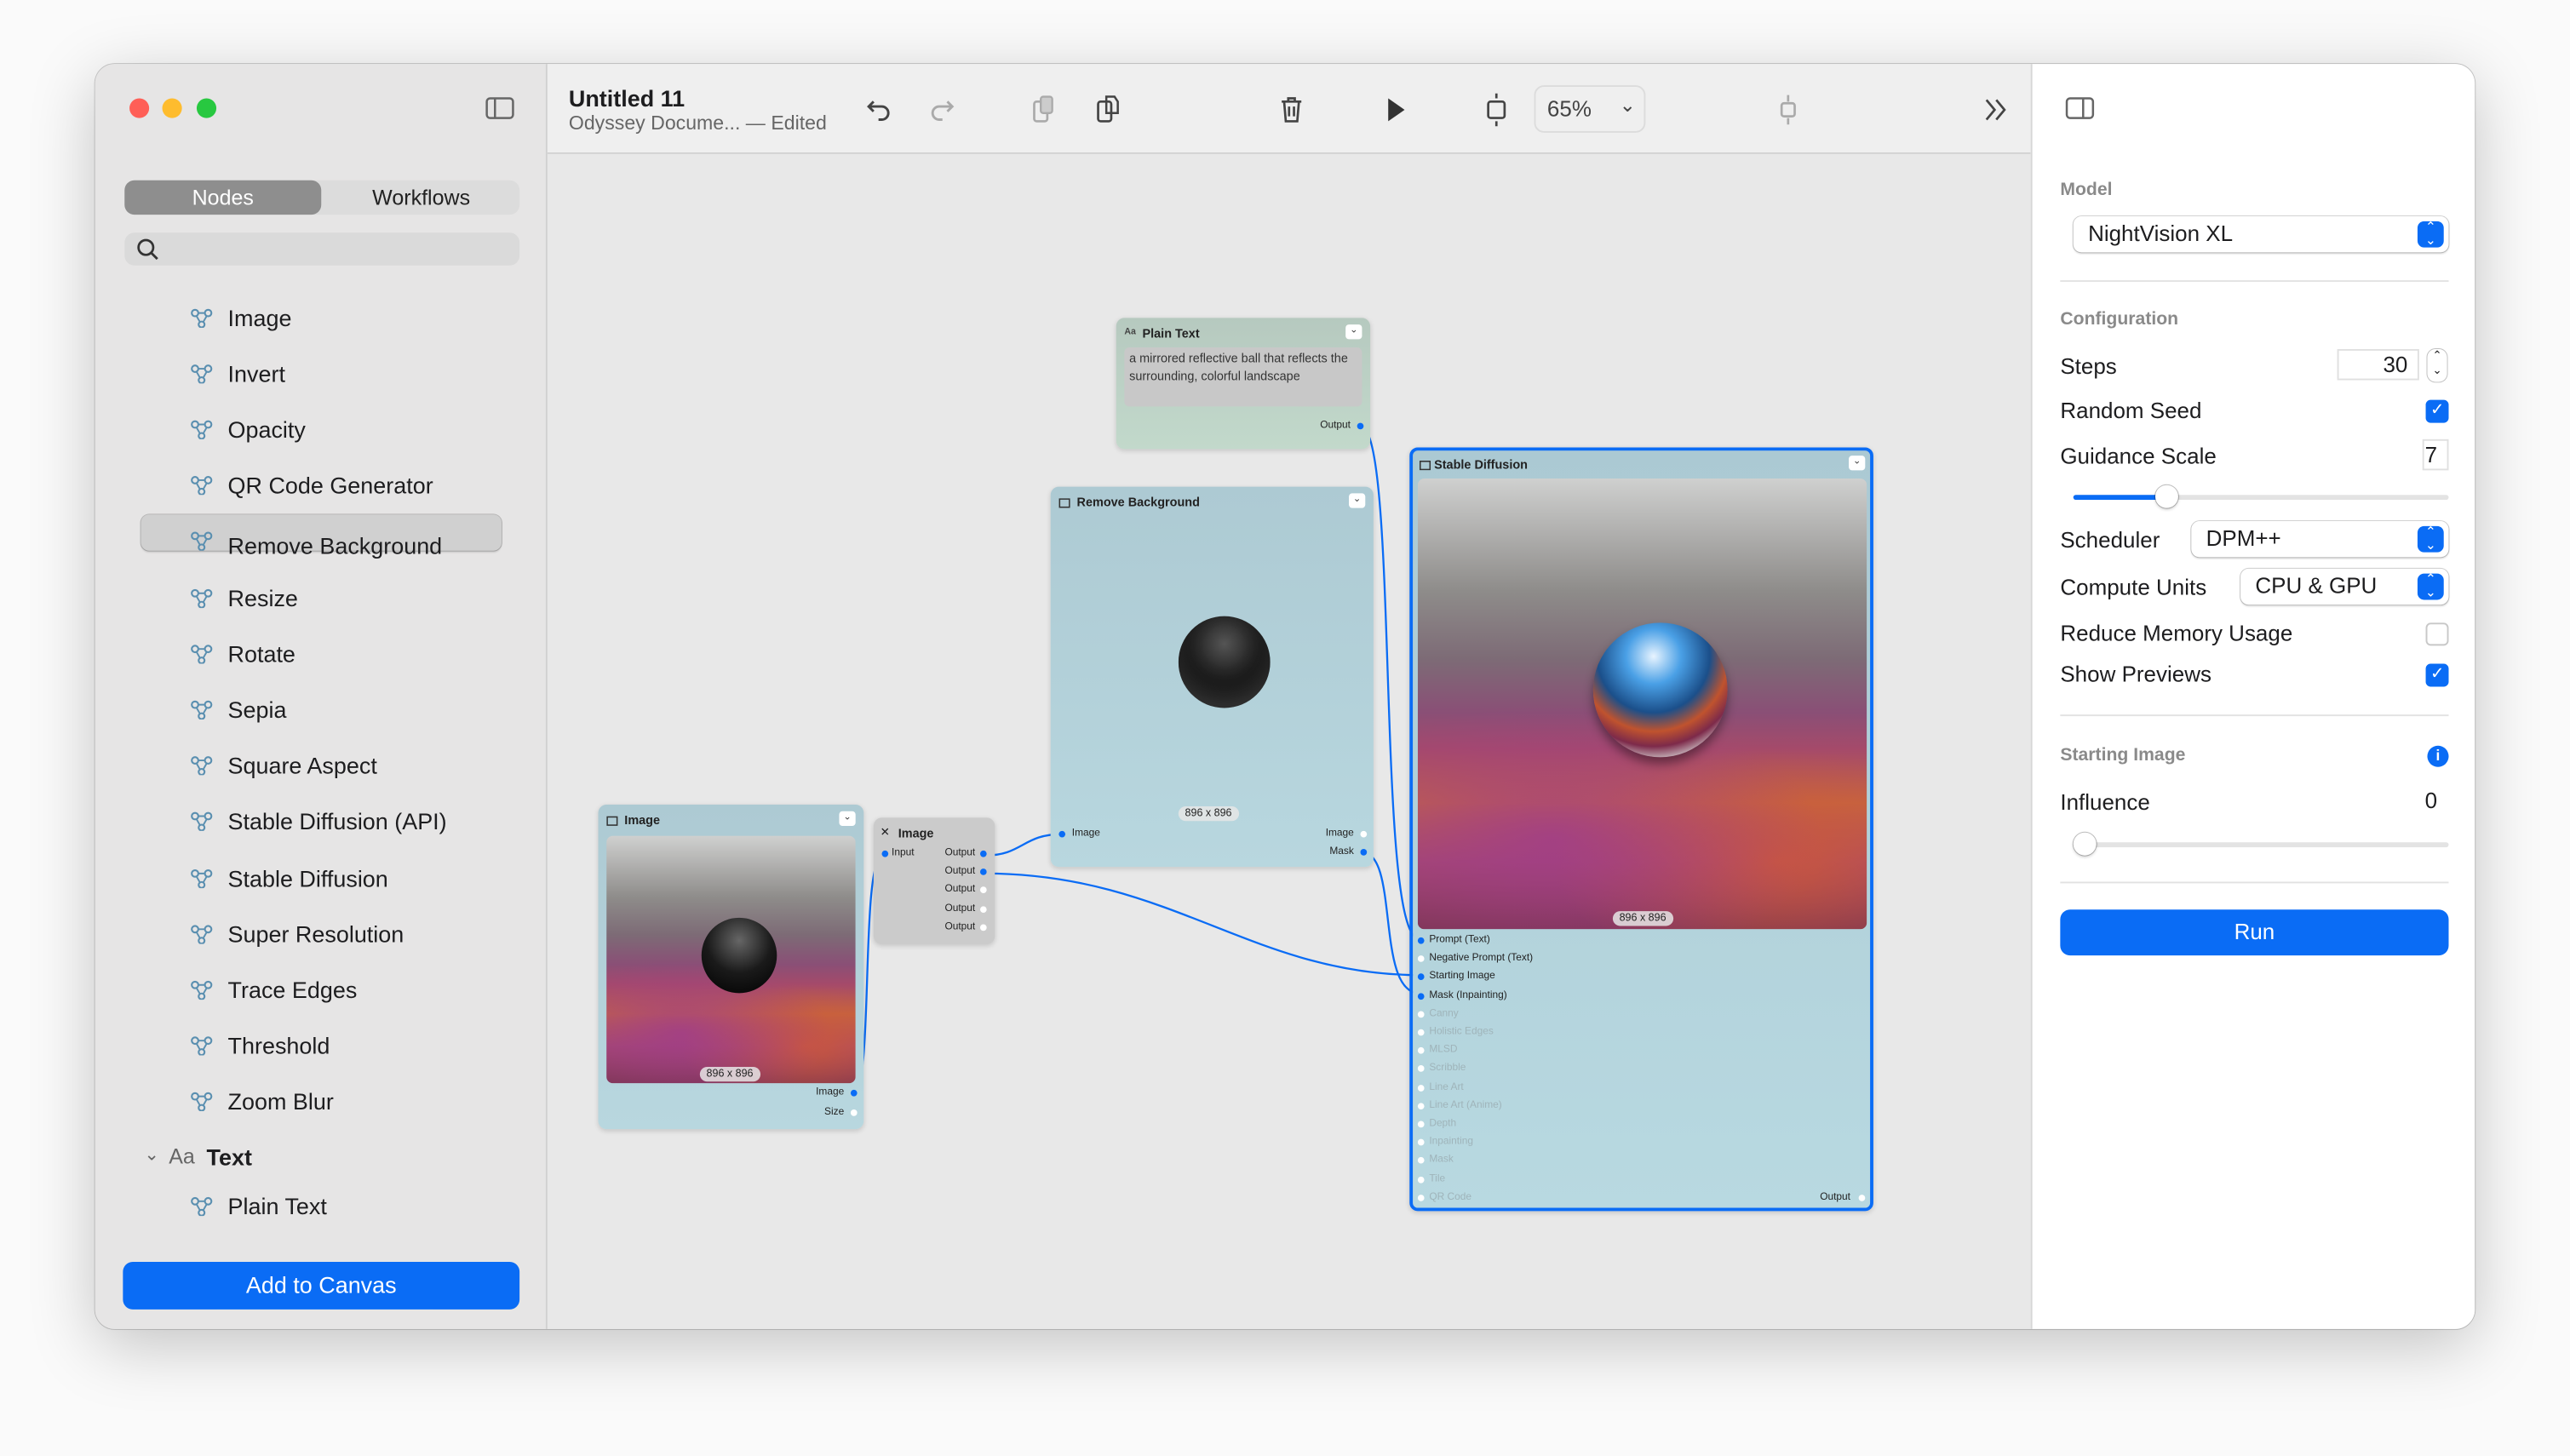  Describe the element at coordinates (2430, 587) in the screenshot. I see `updown-chevron-icon: ⌃ ⌄` at that location.